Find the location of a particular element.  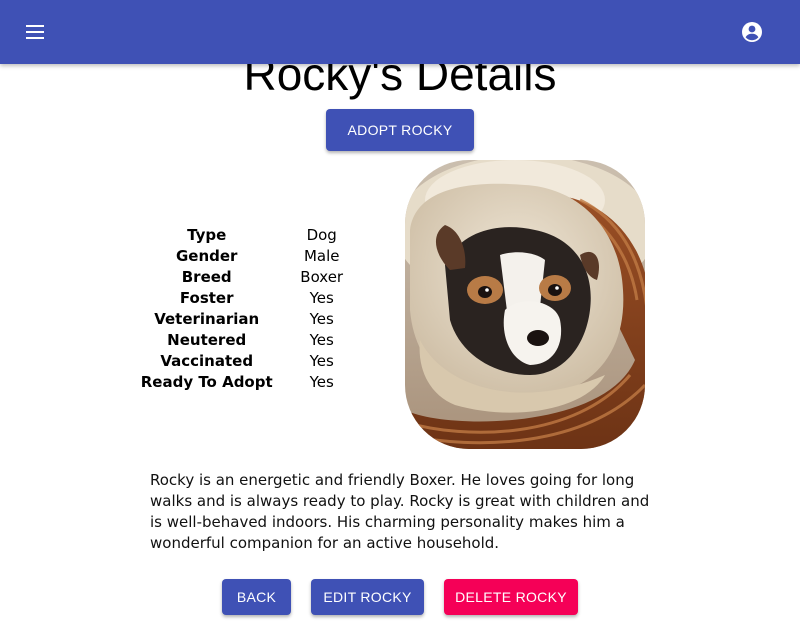

account-circle-icon is located at coordinates (752, 32).